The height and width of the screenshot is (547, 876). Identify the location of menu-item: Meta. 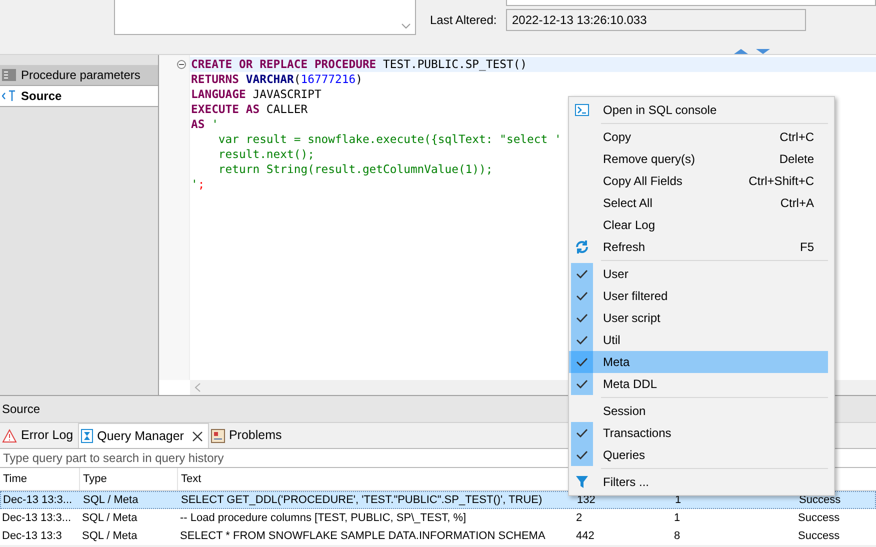
(698, 362).